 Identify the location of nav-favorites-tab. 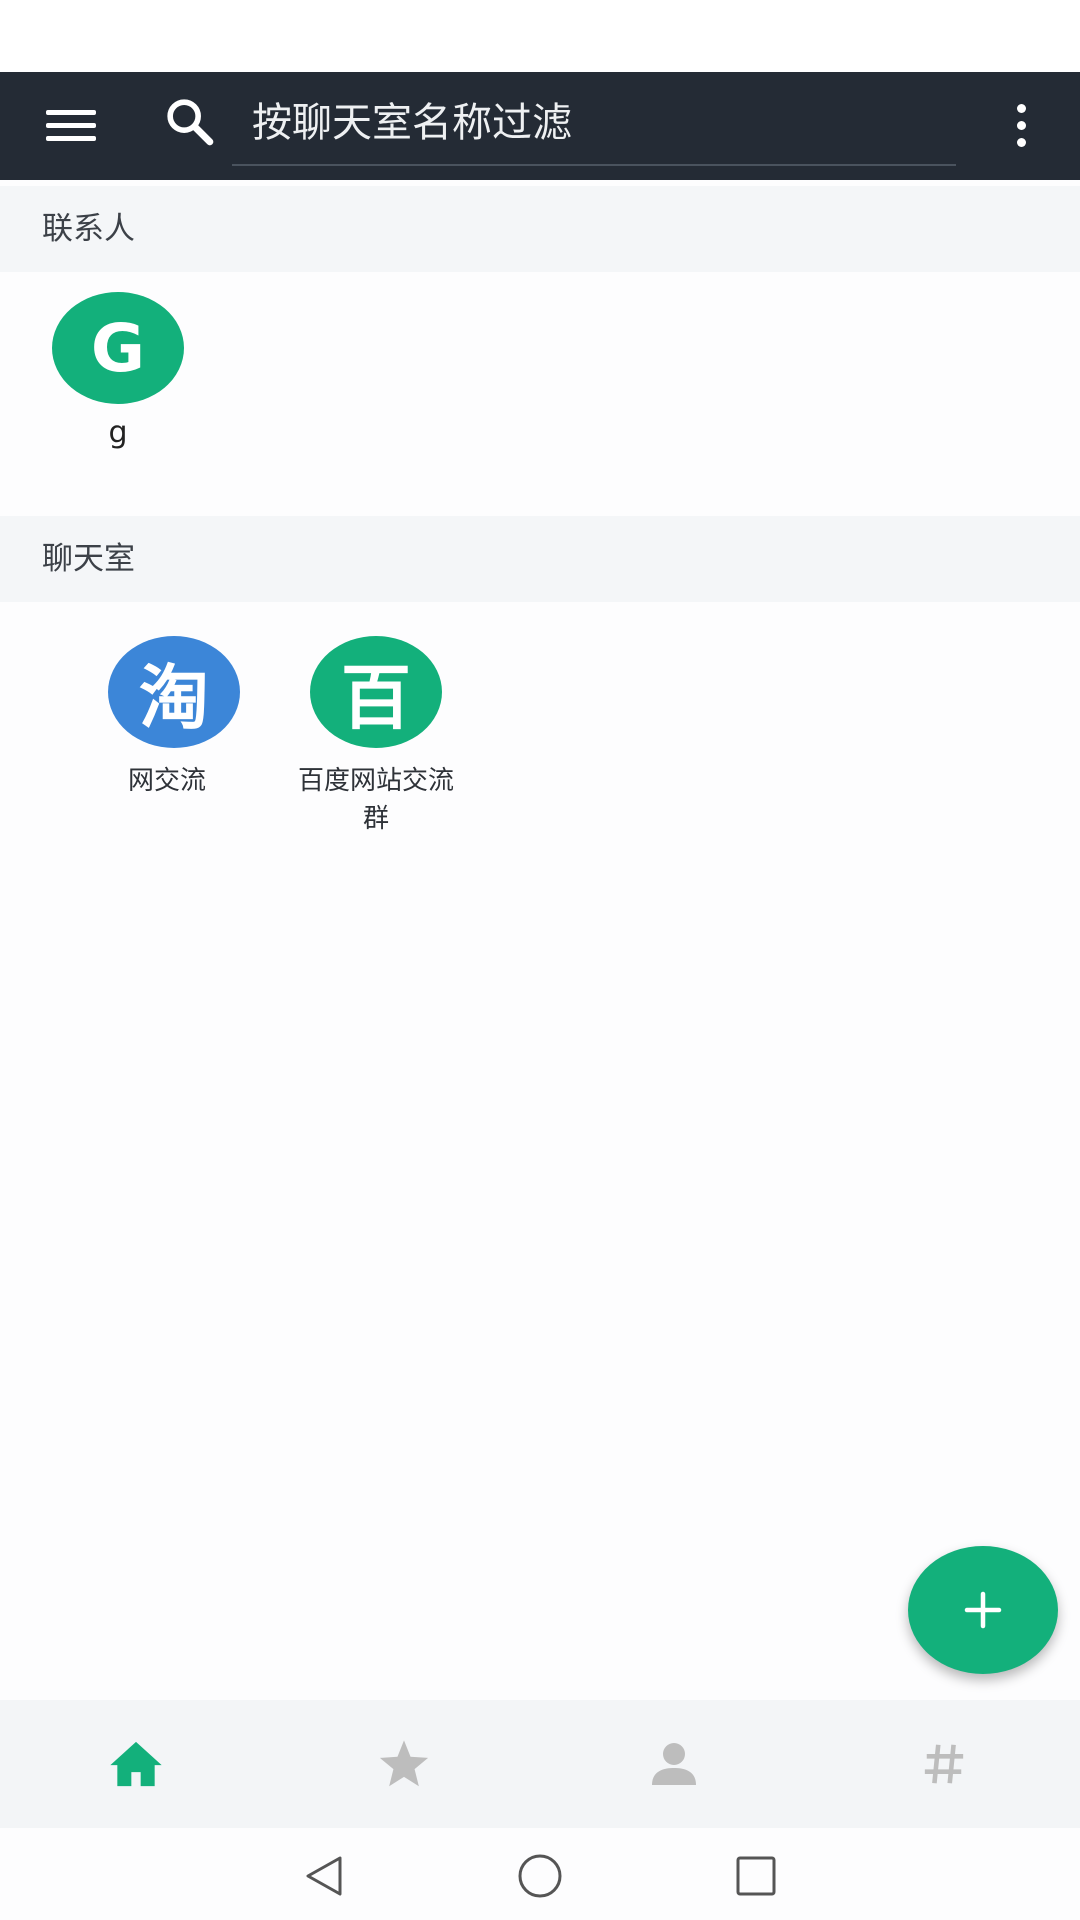
(404, 1764).